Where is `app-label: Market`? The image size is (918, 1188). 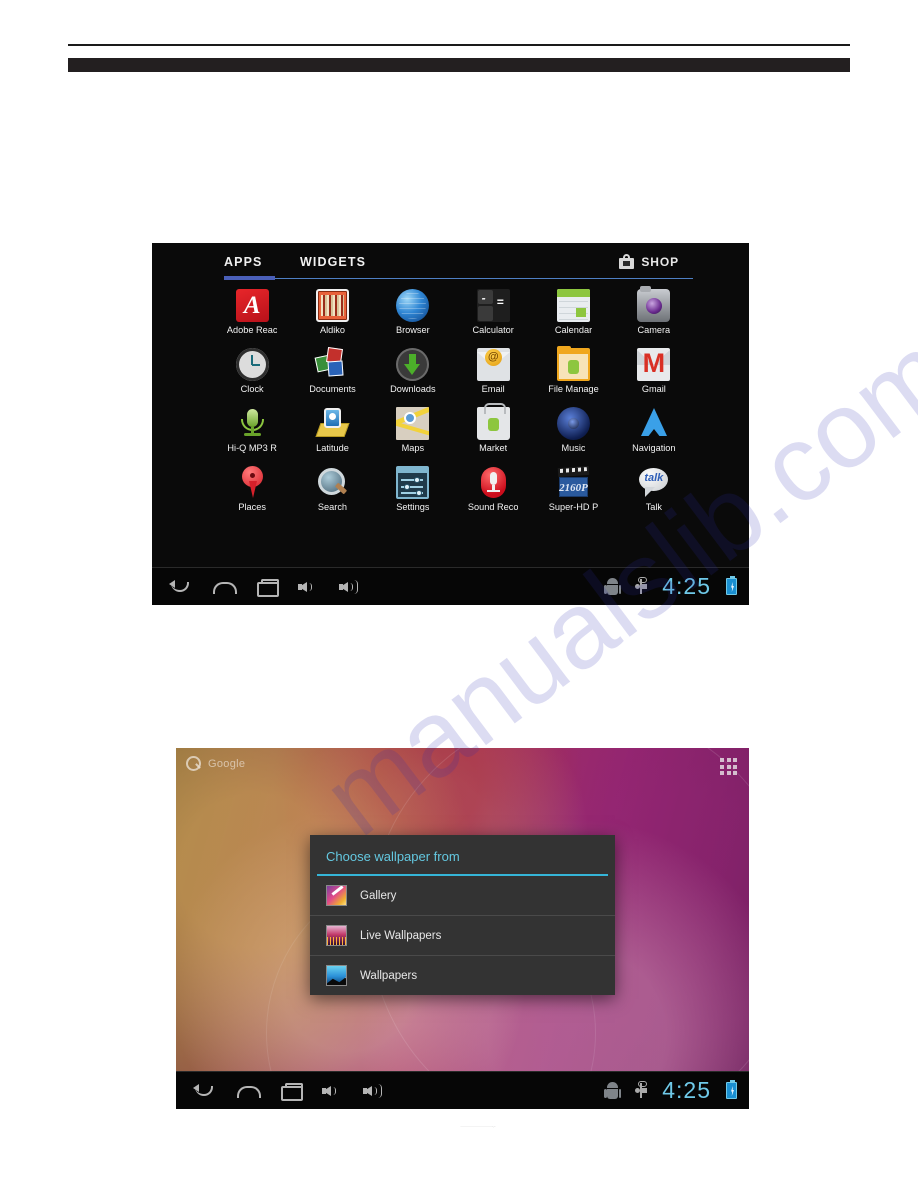 app-label: Market is located at coordinates (493, 448).